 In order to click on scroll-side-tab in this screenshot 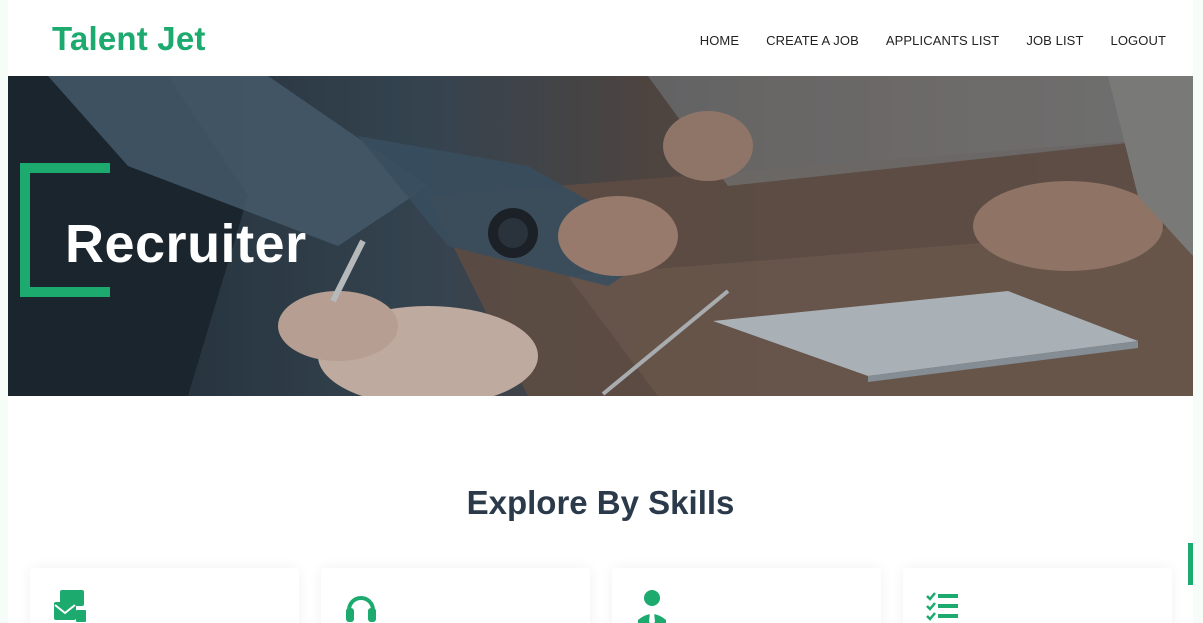, I will do `click(1190, 564)`.